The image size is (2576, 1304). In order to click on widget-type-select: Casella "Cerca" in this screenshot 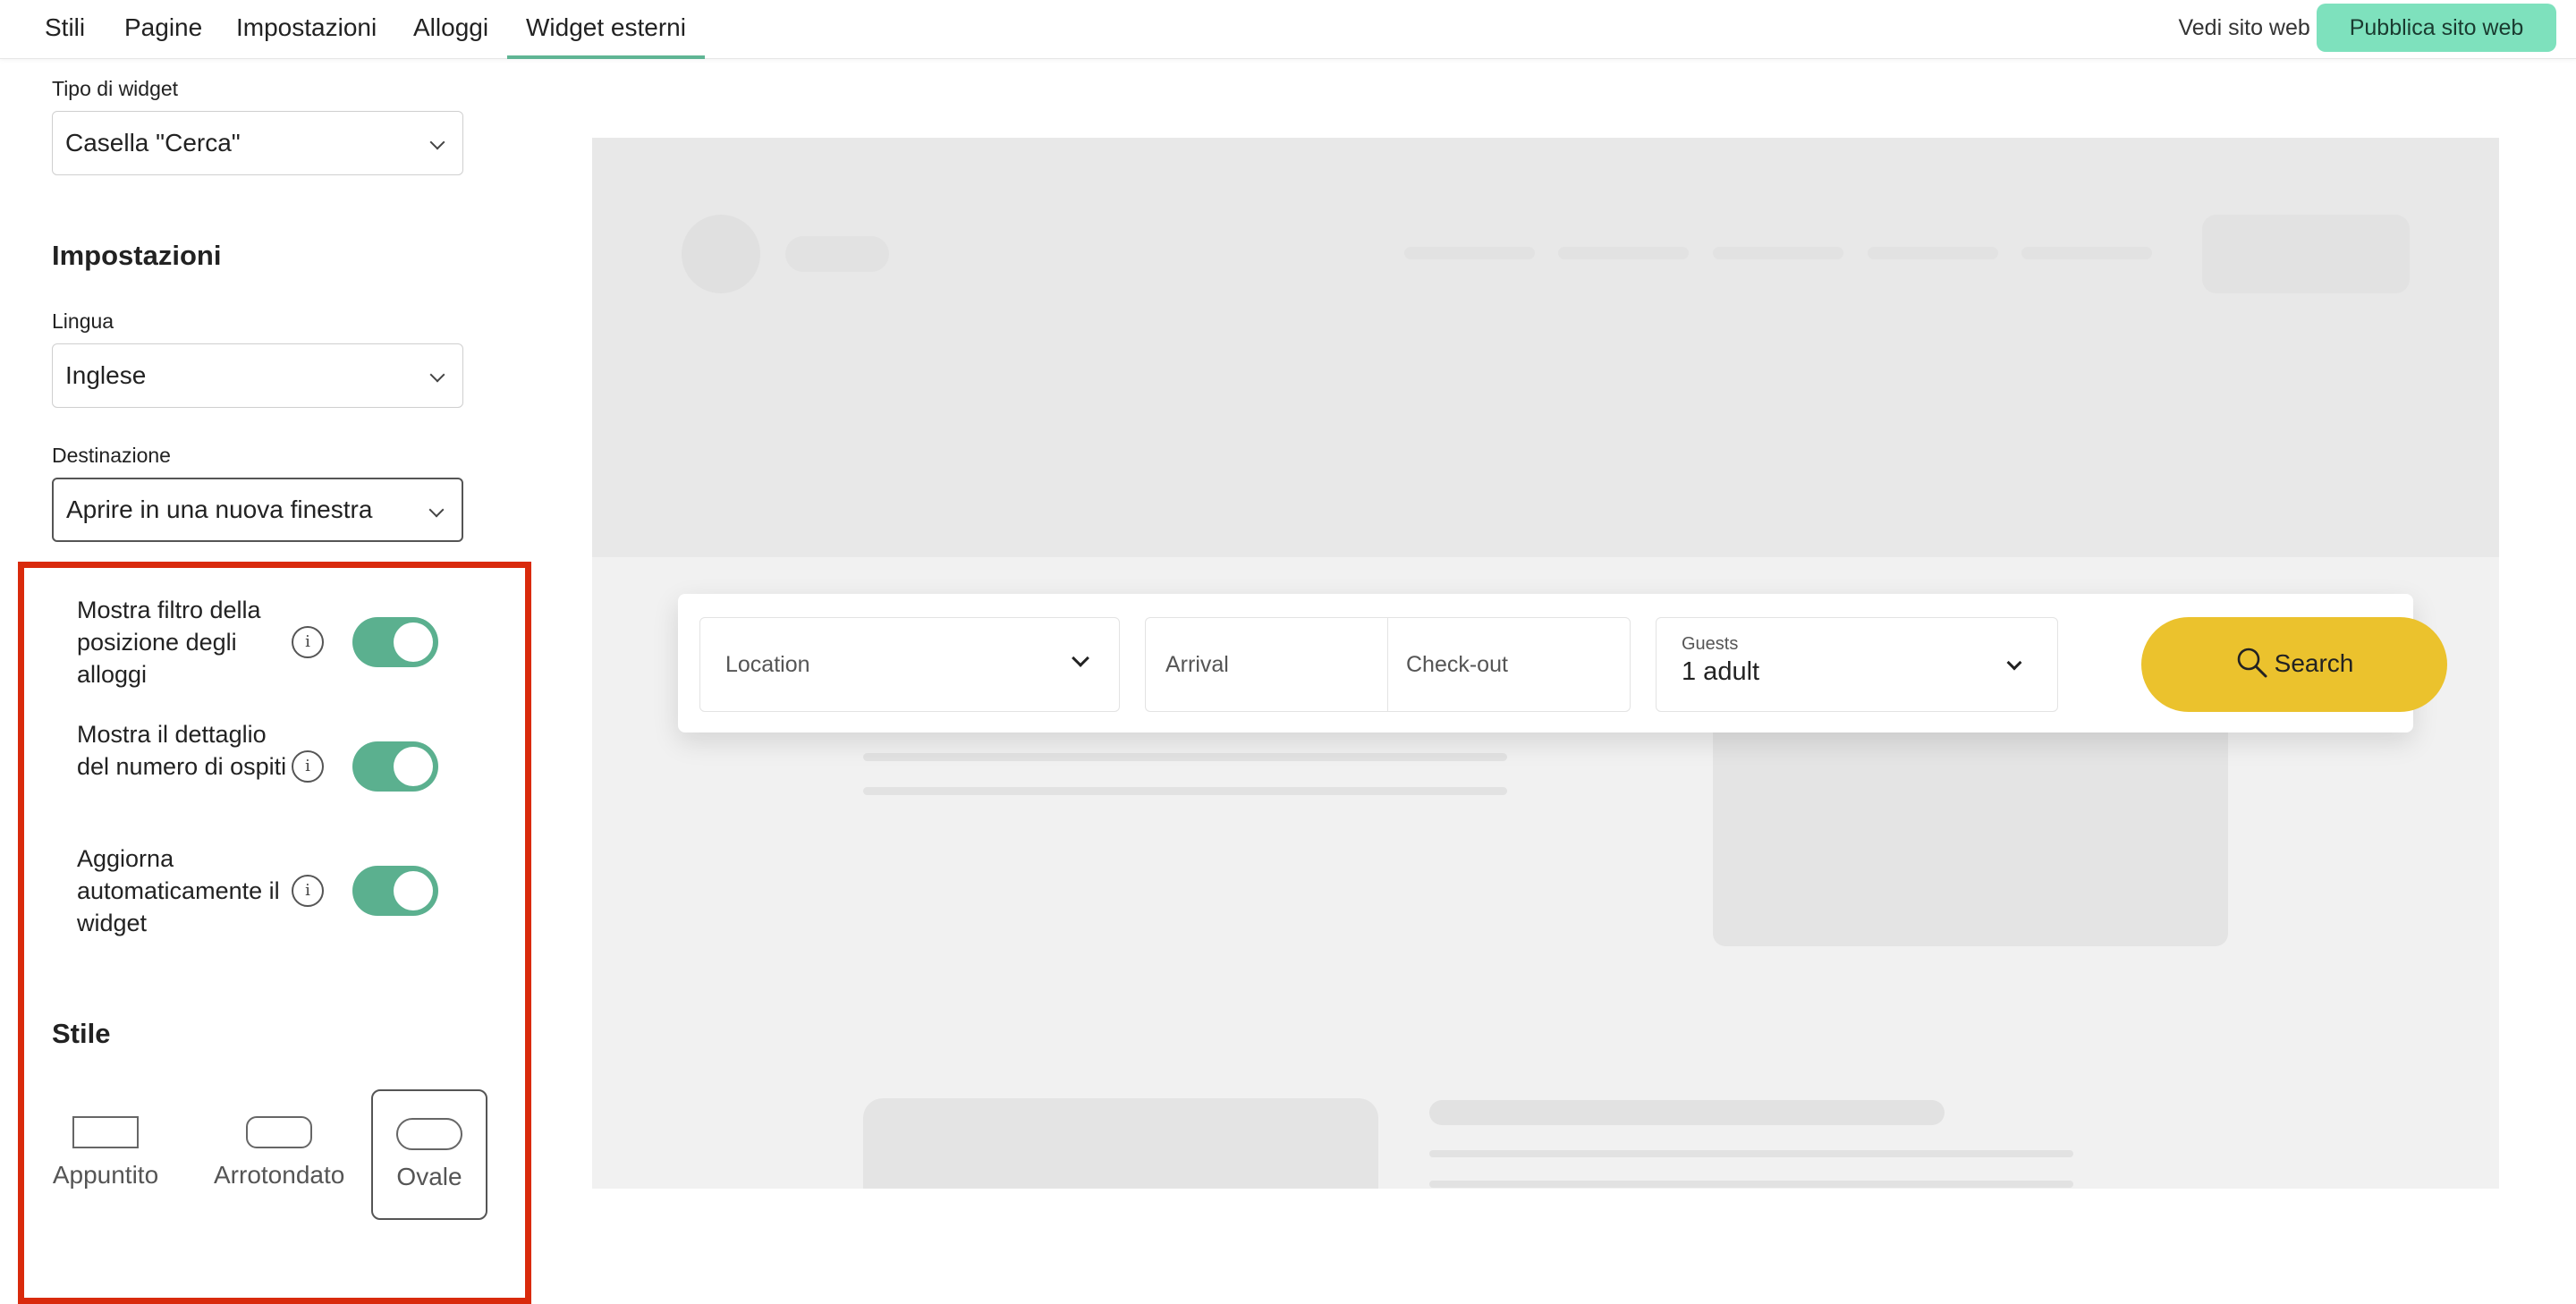, I will do `click(257, 143)`.